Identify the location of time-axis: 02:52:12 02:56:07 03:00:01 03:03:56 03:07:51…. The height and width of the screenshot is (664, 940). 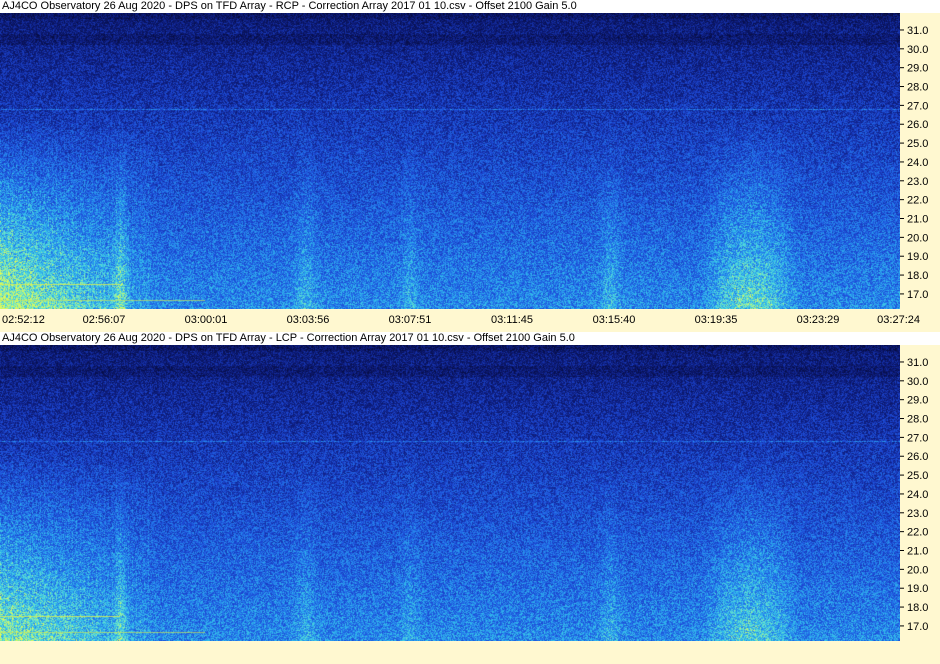
(470, 320).